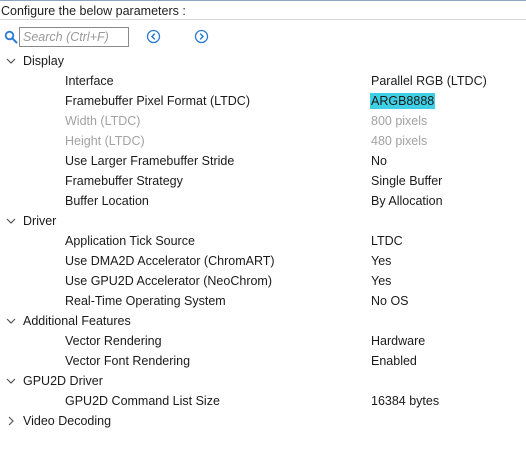 This screenshot has width=526, height=459. I want to click on param-row-pixel-format: Framebuffer Pixel Format (LTDC) ARGB8888, so click(263, 101).